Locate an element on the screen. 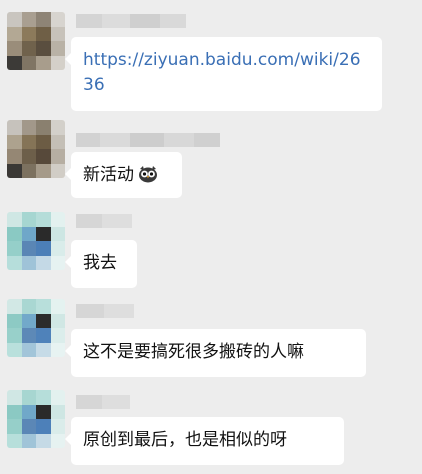  message-bubble: 原创到最后，也是相似的呀 is located at coordinates (204, 441).